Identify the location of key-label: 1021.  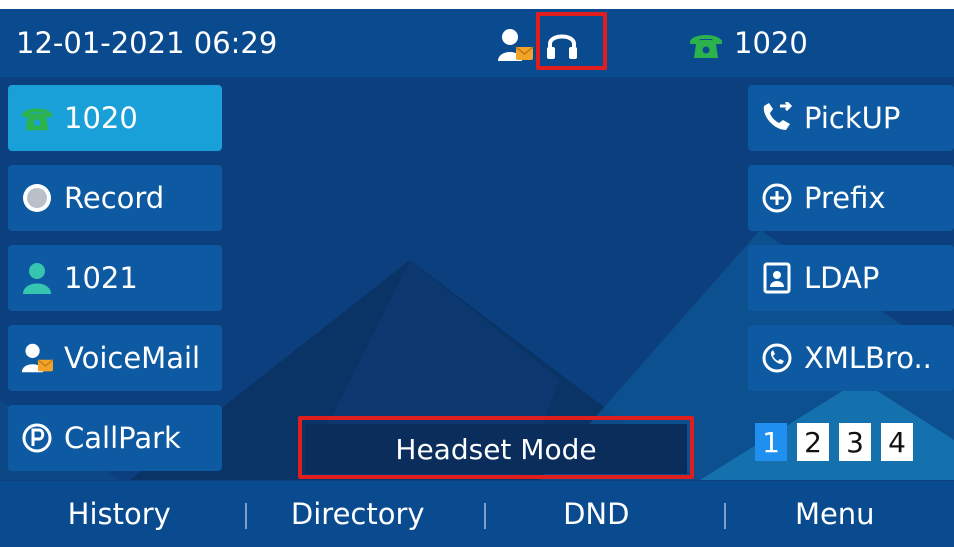
(101, 278).